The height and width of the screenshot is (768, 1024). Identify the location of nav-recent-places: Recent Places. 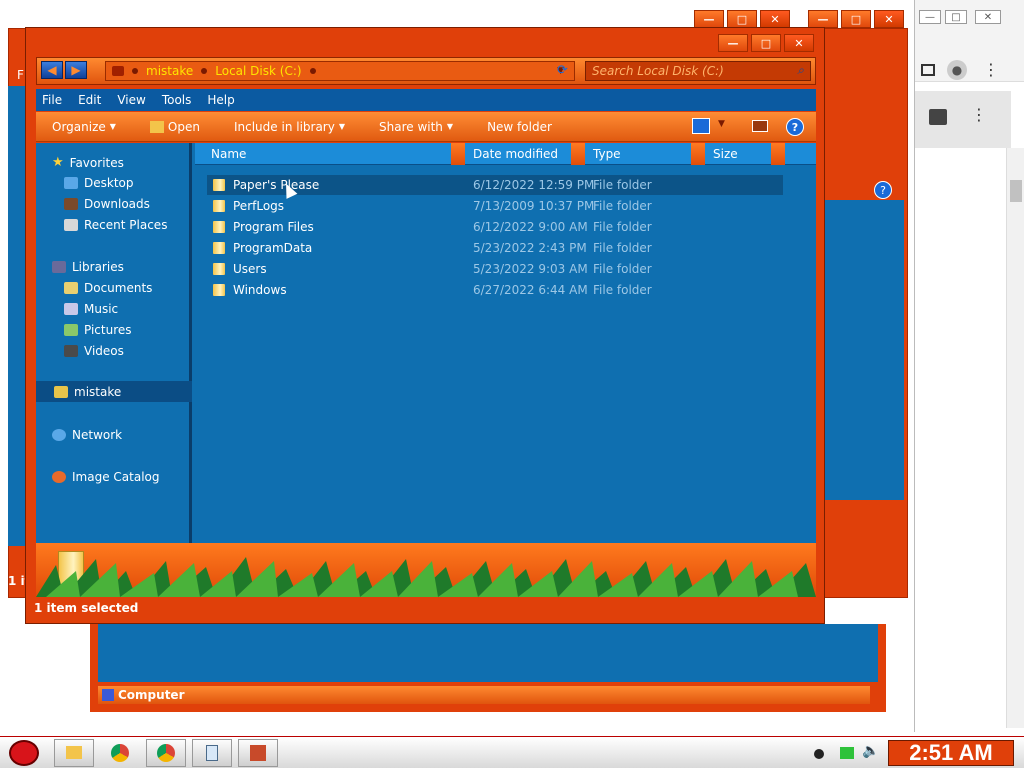
(115, 225).